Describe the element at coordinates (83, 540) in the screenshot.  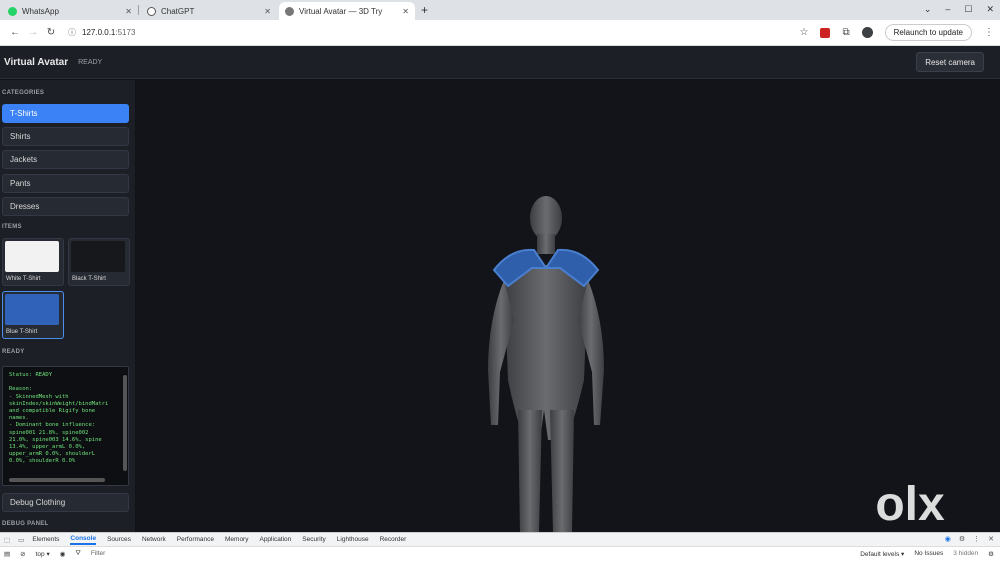
I see `devtools-tab-console: Console` at that location.